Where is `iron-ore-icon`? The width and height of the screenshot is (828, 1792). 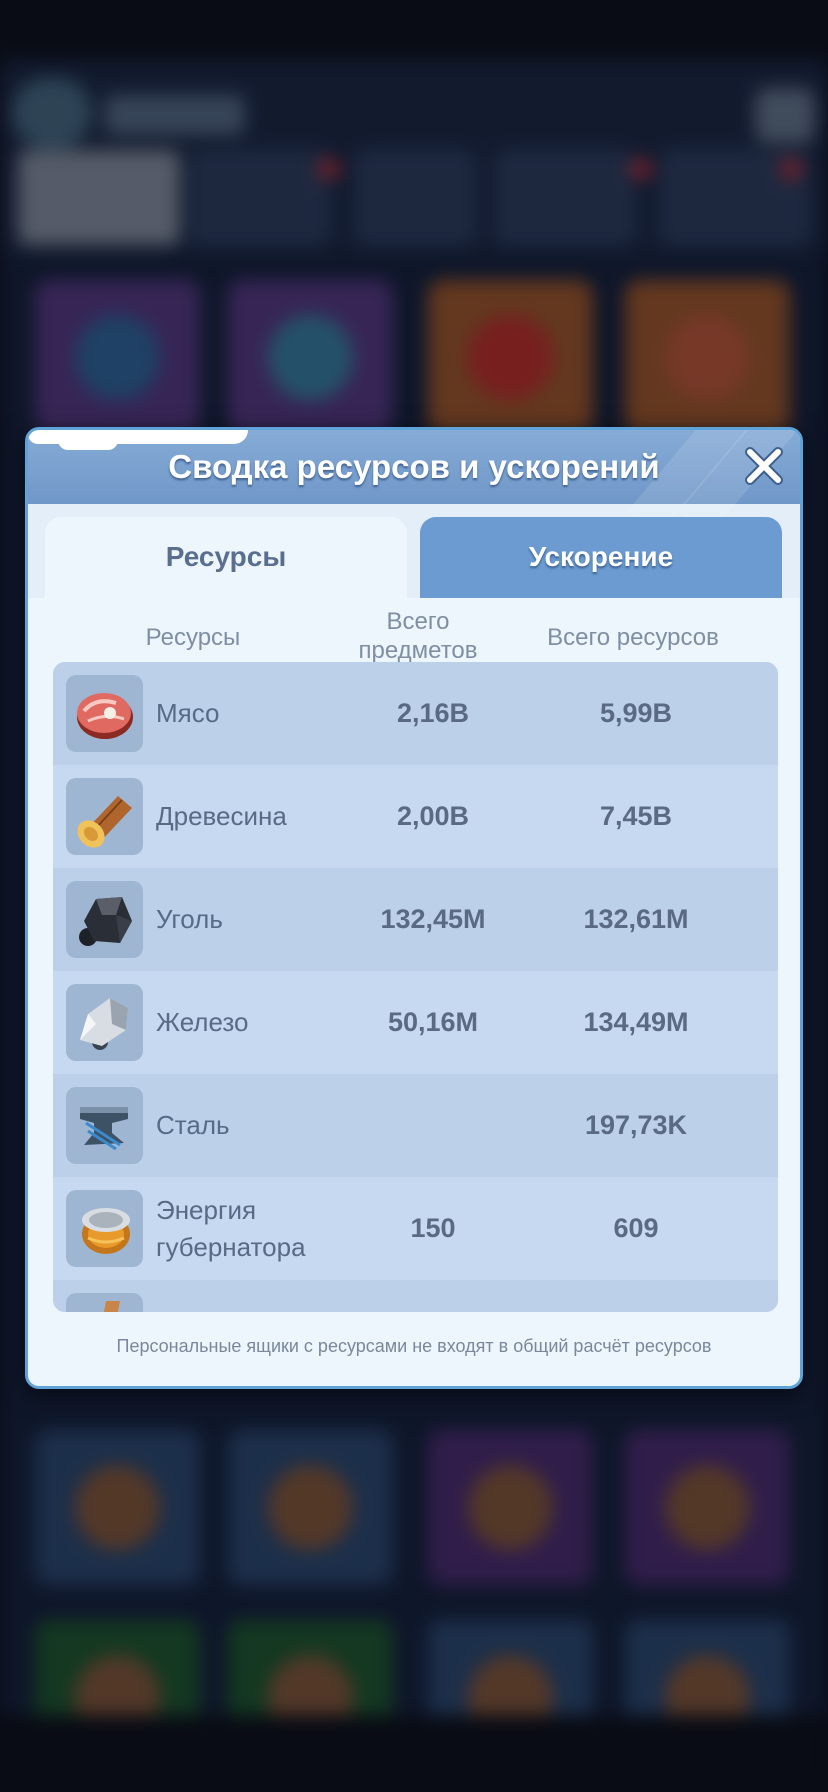
iron-ore-icon is located at coordinates (104, 1024).